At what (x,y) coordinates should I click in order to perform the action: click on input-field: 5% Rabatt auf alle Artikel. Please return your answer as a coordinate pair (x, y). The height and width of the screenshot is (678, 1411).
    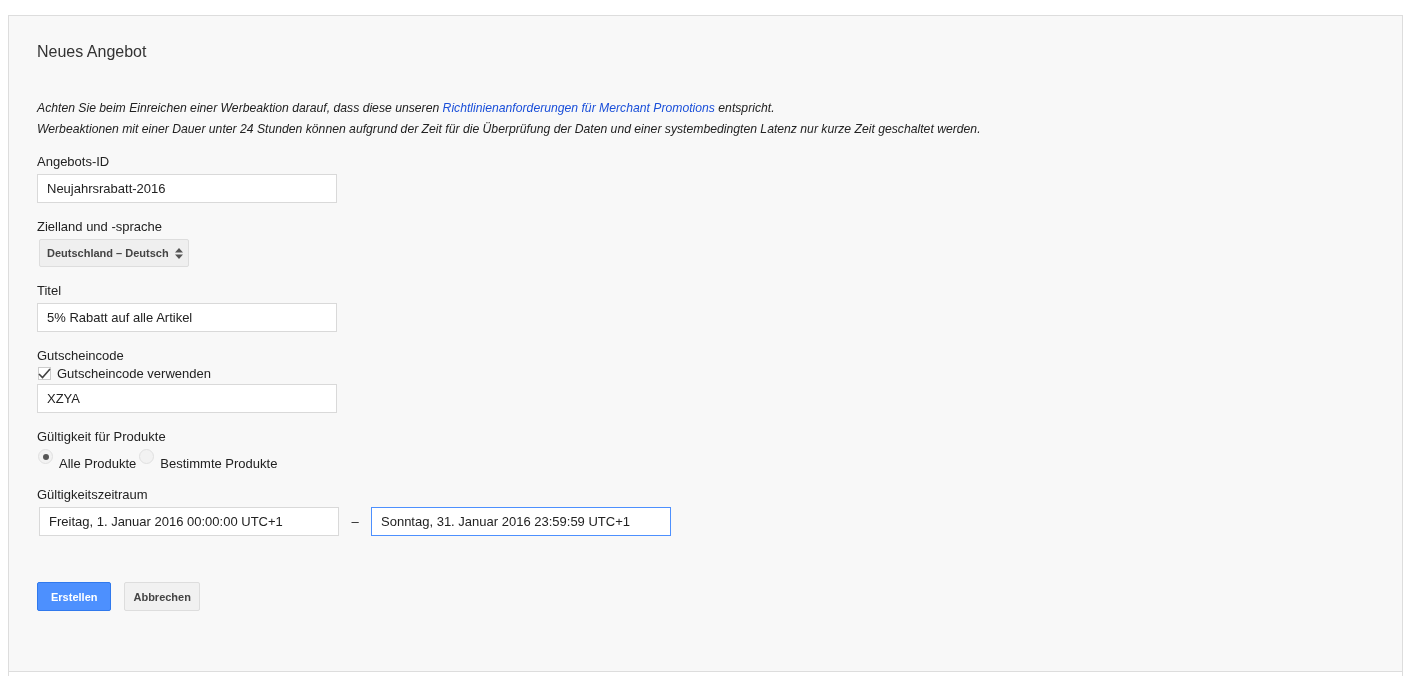
    Looking at the image, I should click on (187, 317).